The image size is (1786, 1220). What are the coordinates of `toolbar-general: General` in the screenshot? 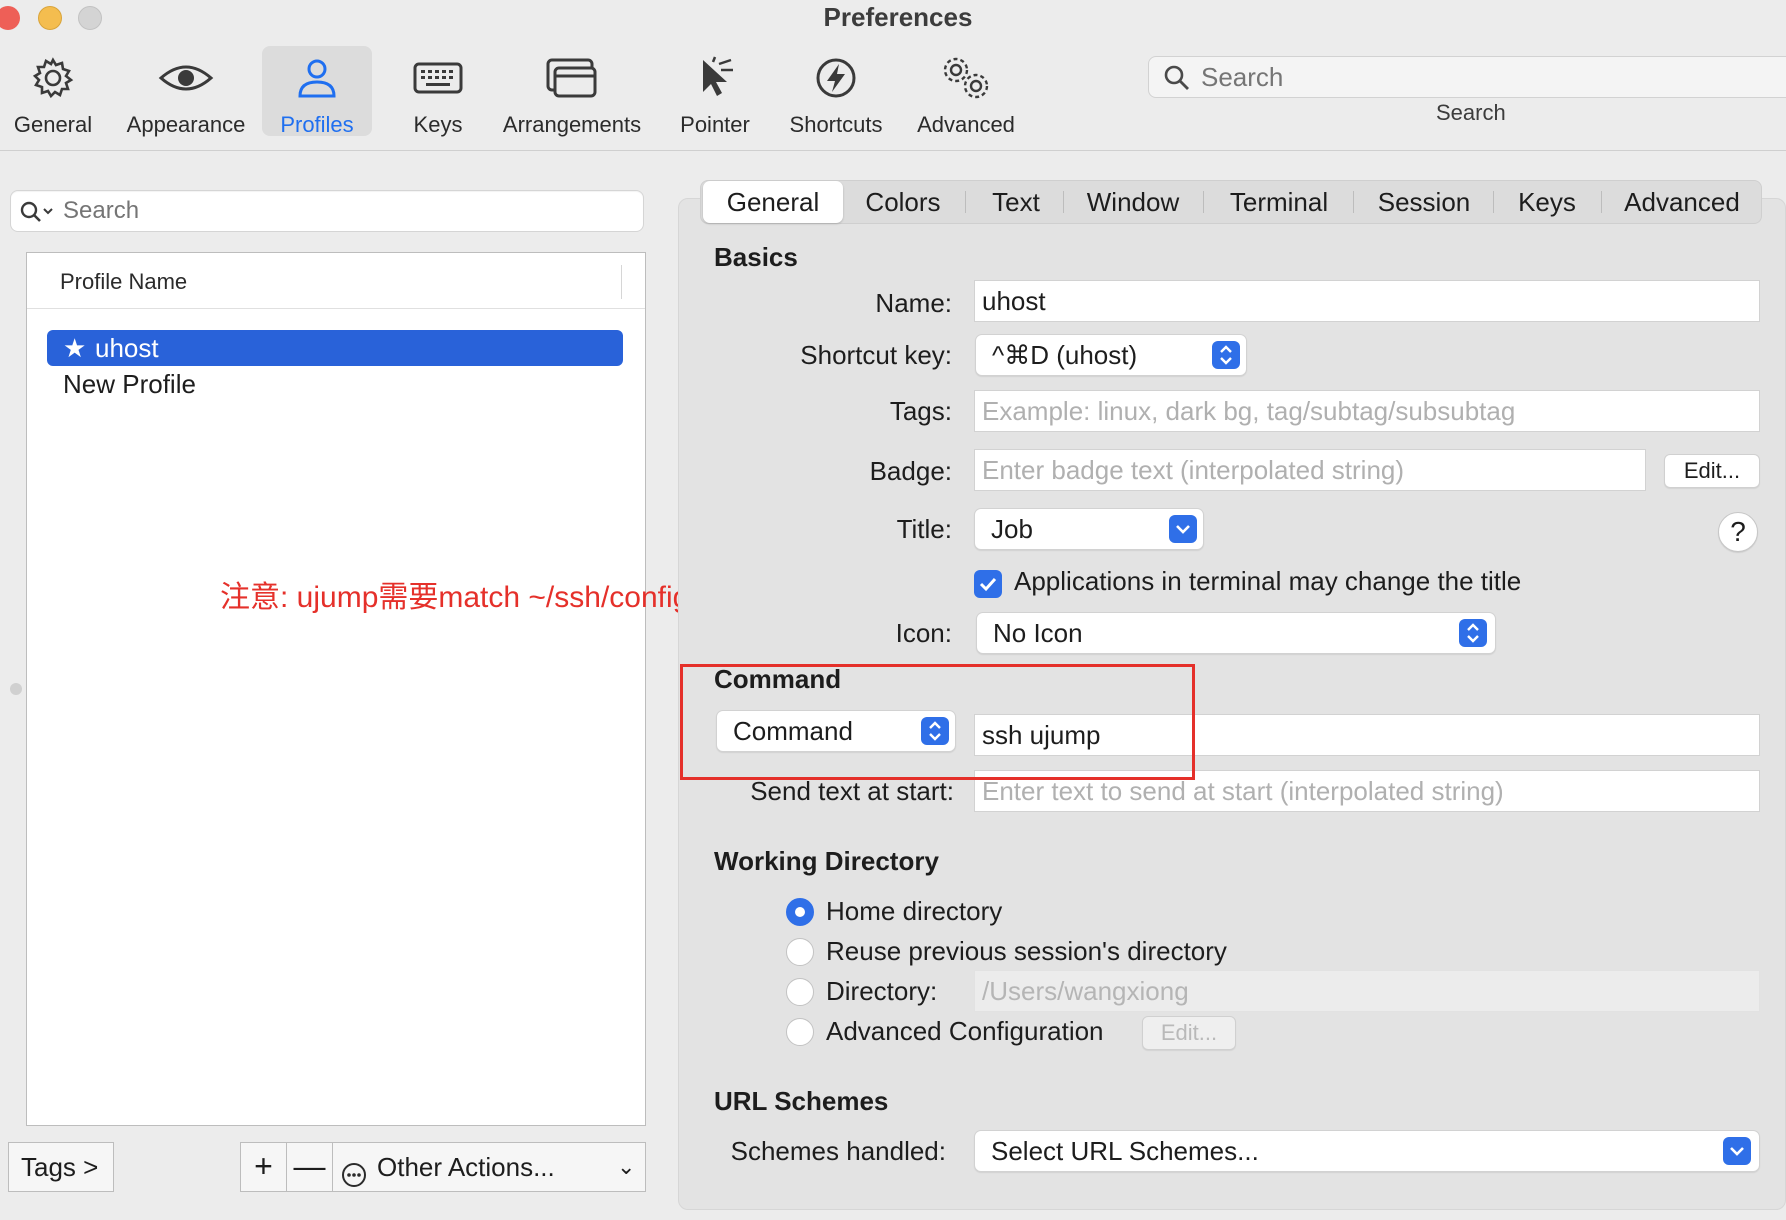 It's located at (53, 91).